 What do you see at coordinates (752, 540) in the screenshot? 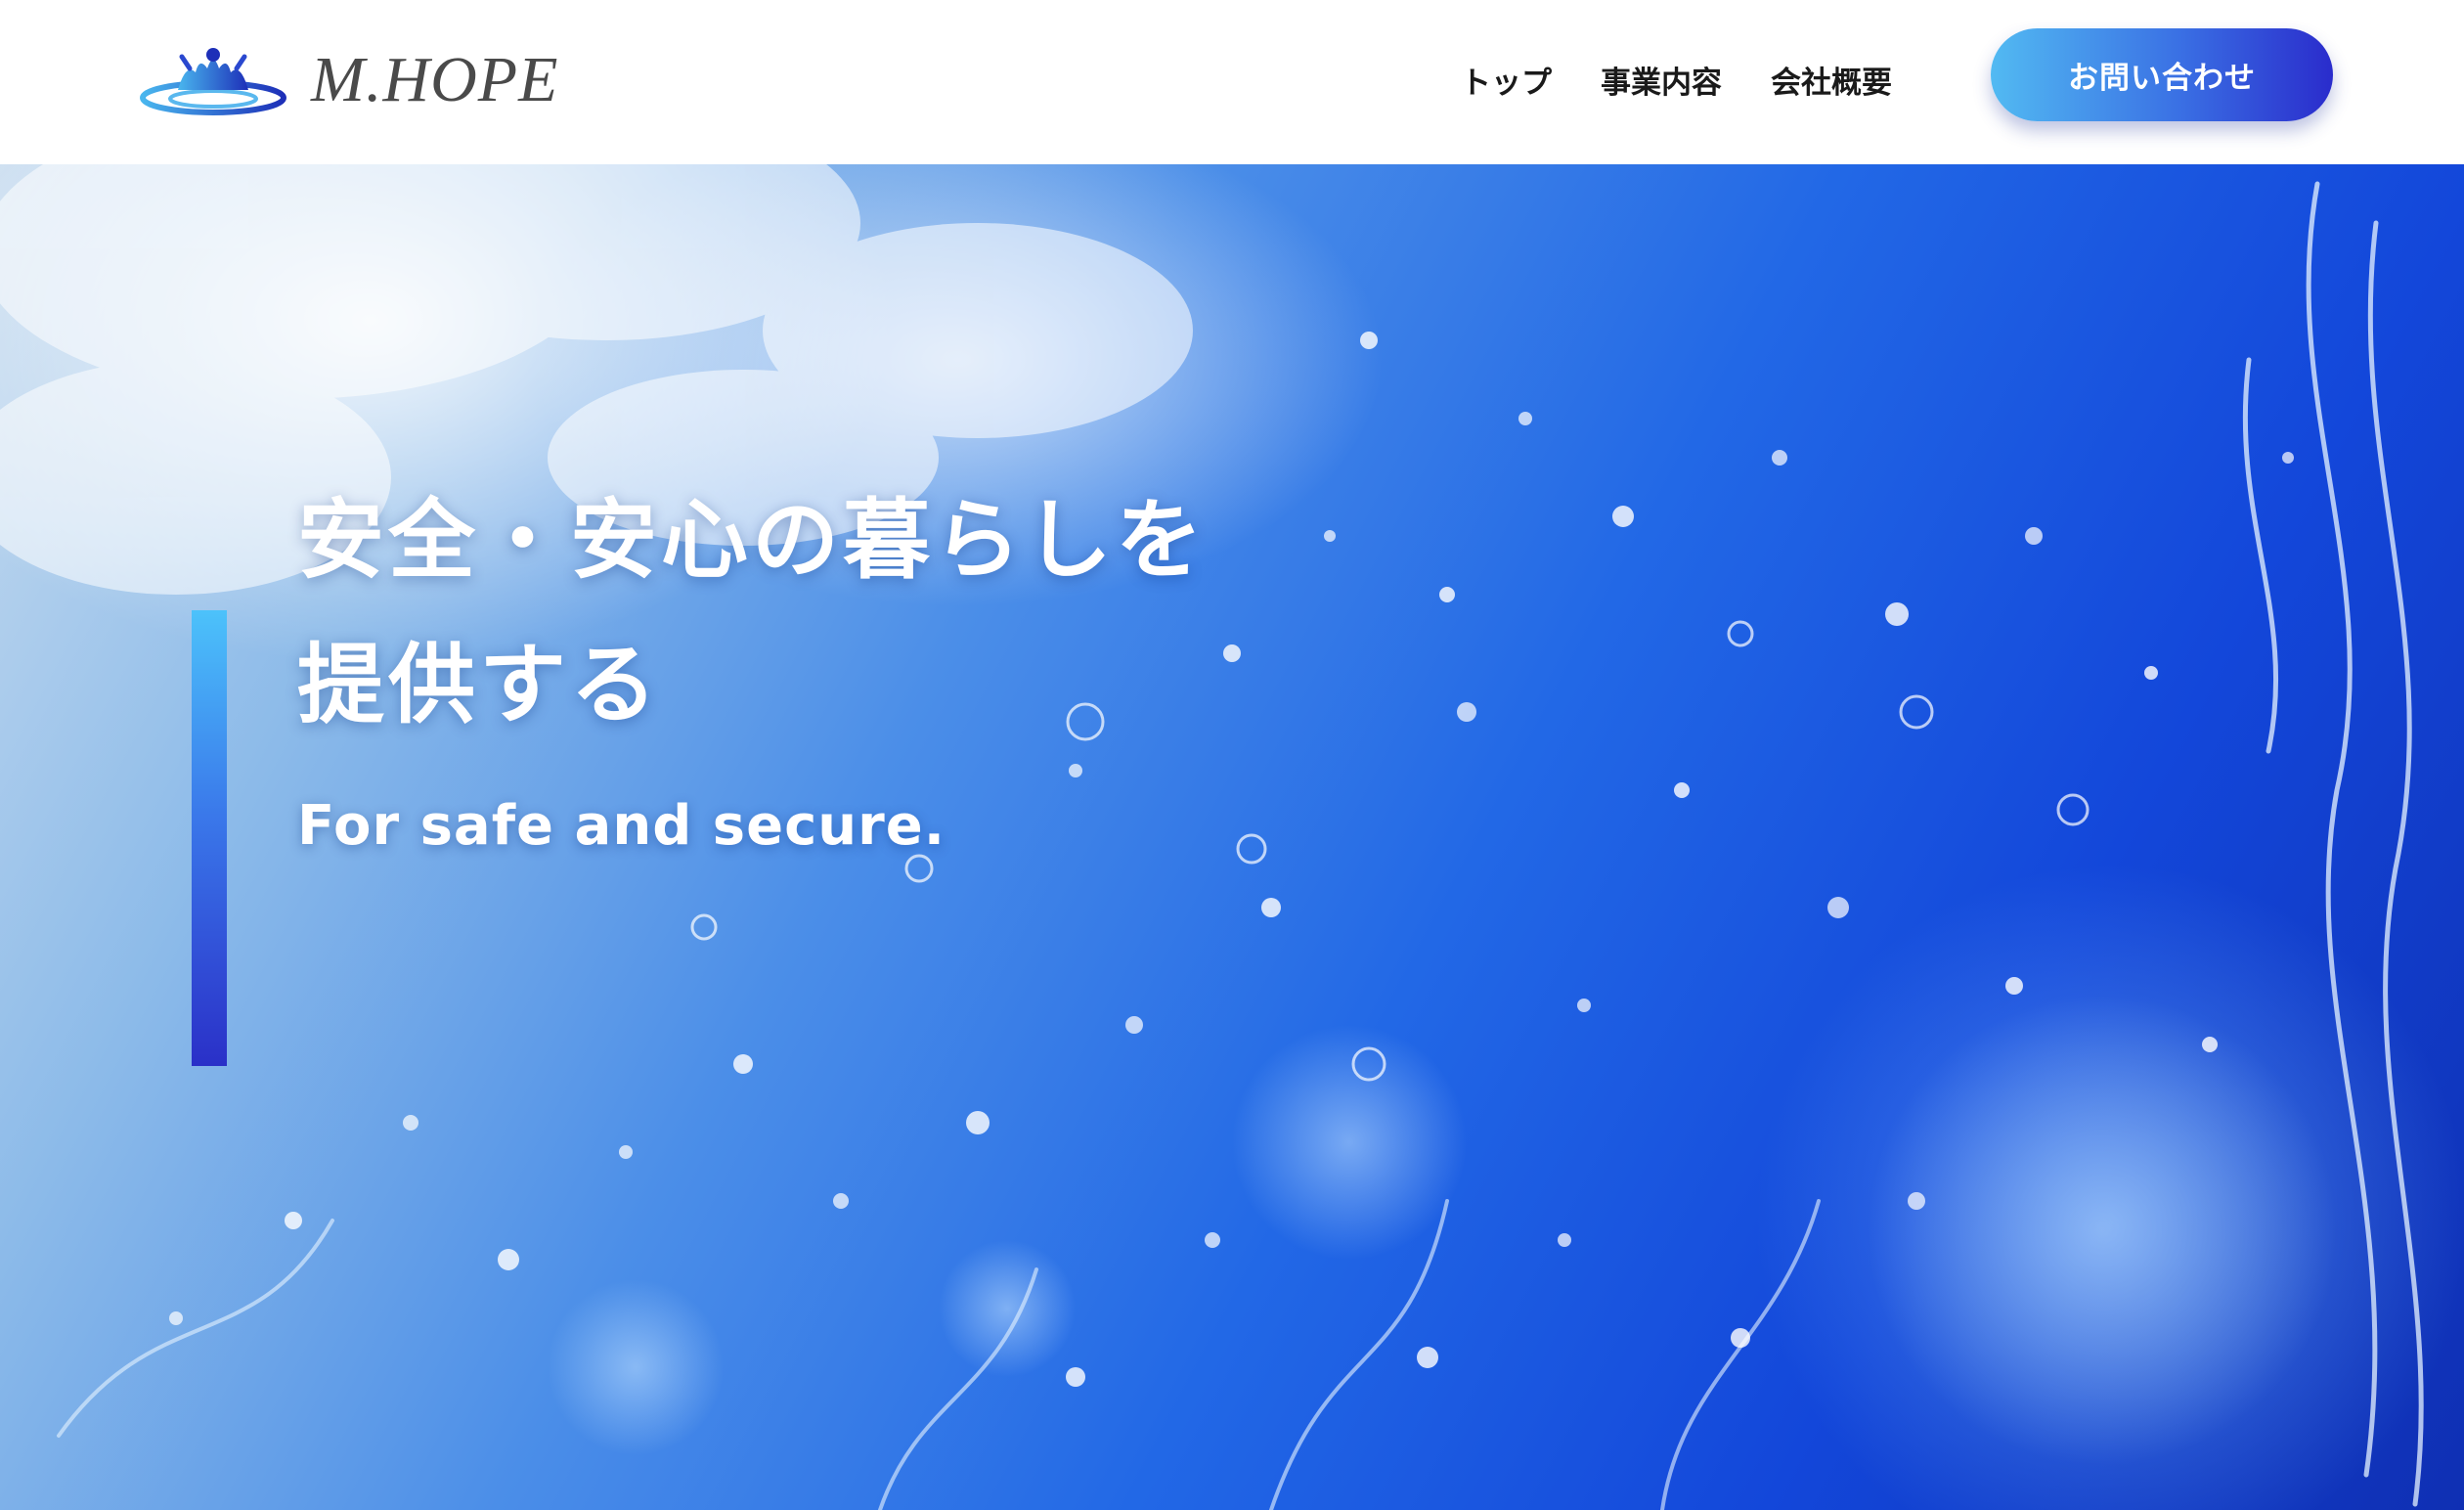
I see `hero-headline-line1: 安全・安心の暮らしを` at bounding box center [752, 540].